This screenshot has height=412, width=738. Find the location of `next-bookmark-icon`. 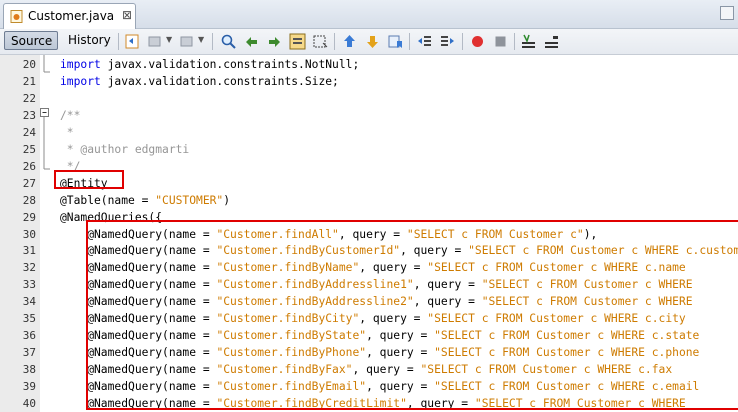

next-bookmark-icon is located at coordinates (372, 41).